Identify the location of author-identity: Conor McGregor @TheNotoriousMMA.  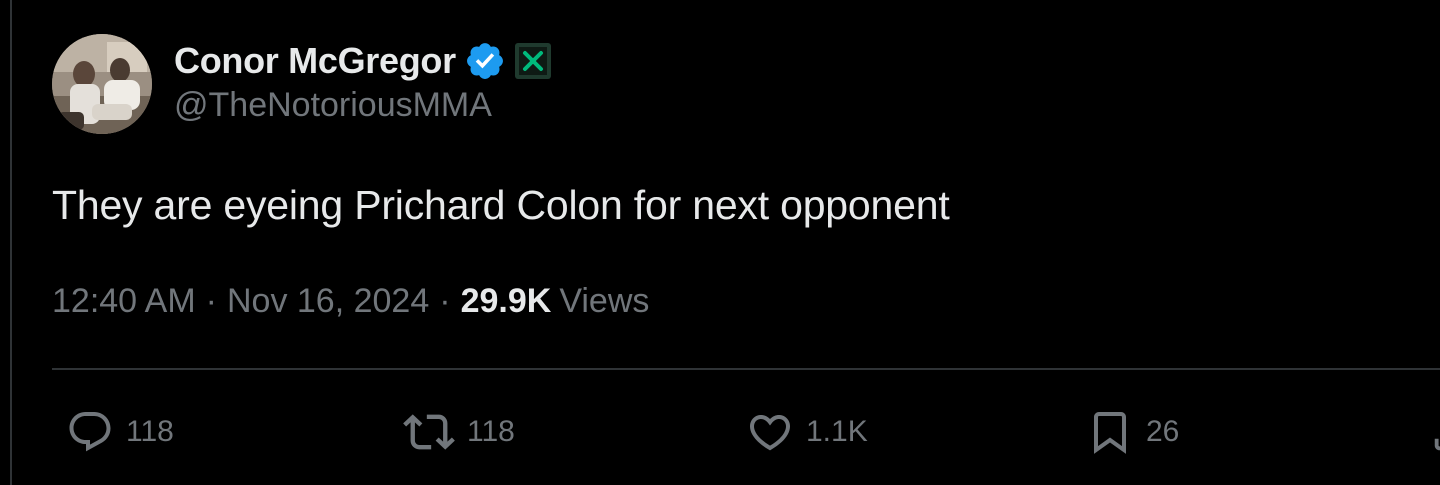
(363, 82).